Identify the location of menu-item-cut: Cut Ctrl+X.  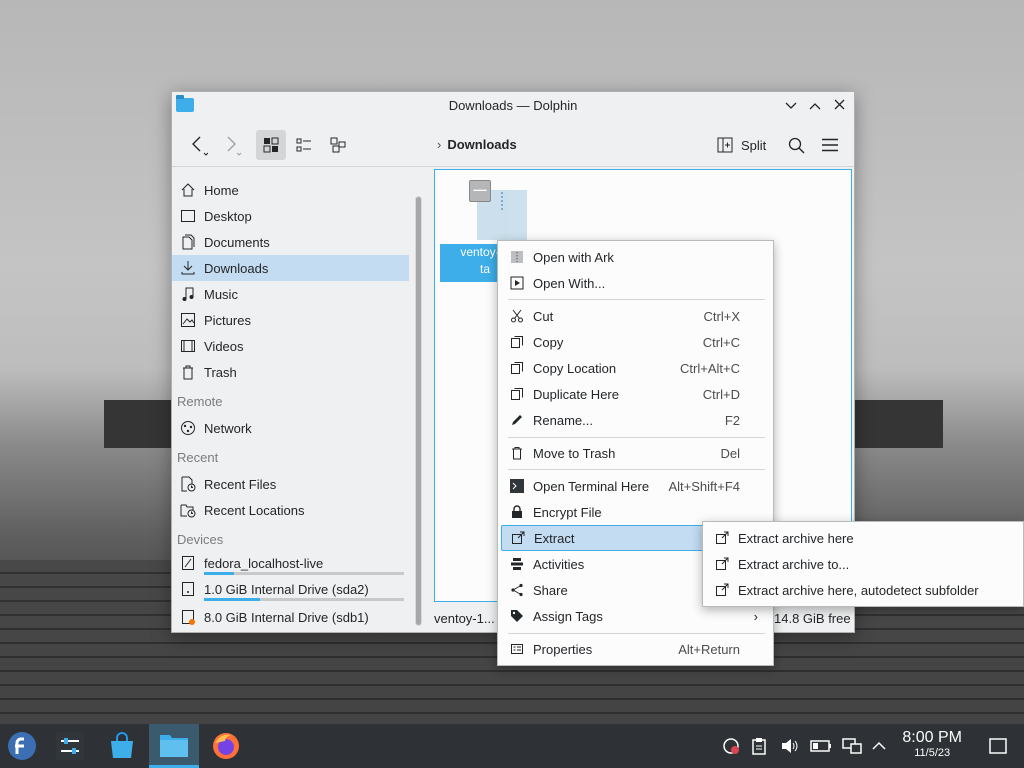
(634, 316).